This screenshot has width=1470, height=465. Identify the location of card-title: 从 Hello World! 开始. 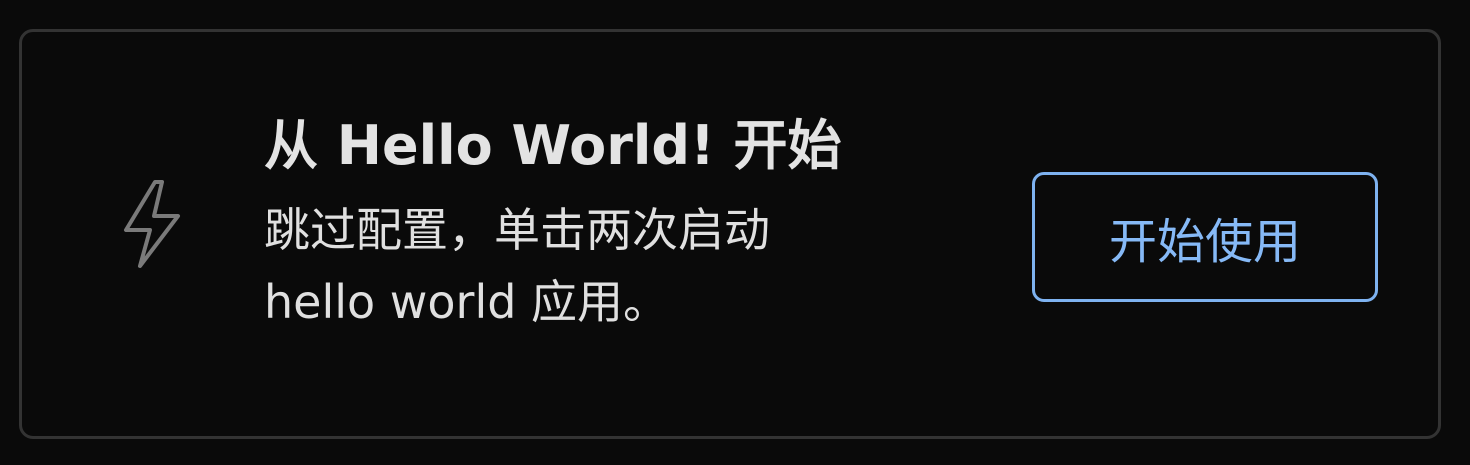
(553, 145).